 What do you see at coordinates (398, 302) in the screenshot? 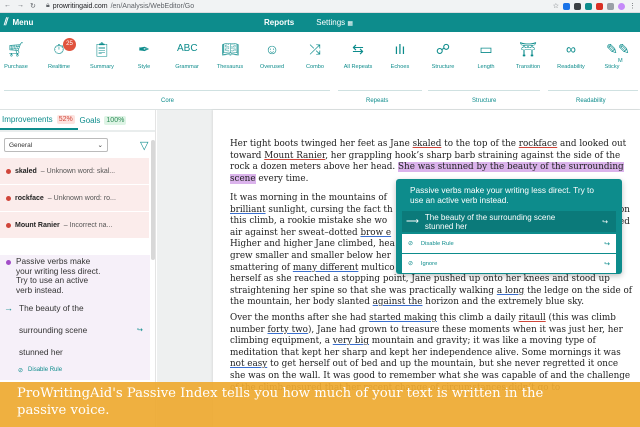
I see `grammar-suggestion: against the` at bounding box center [398, 302].